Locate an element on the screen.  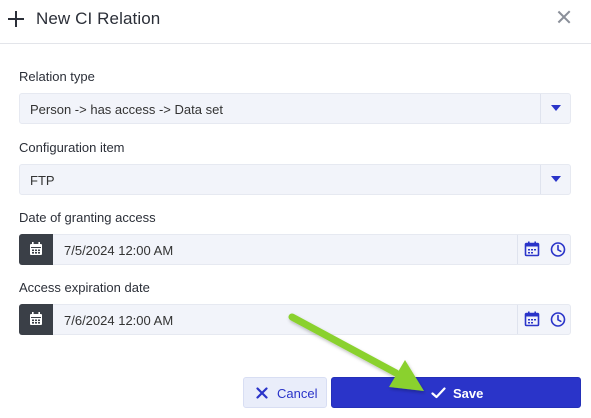
plus-icon is located at coordinates (16, 18).